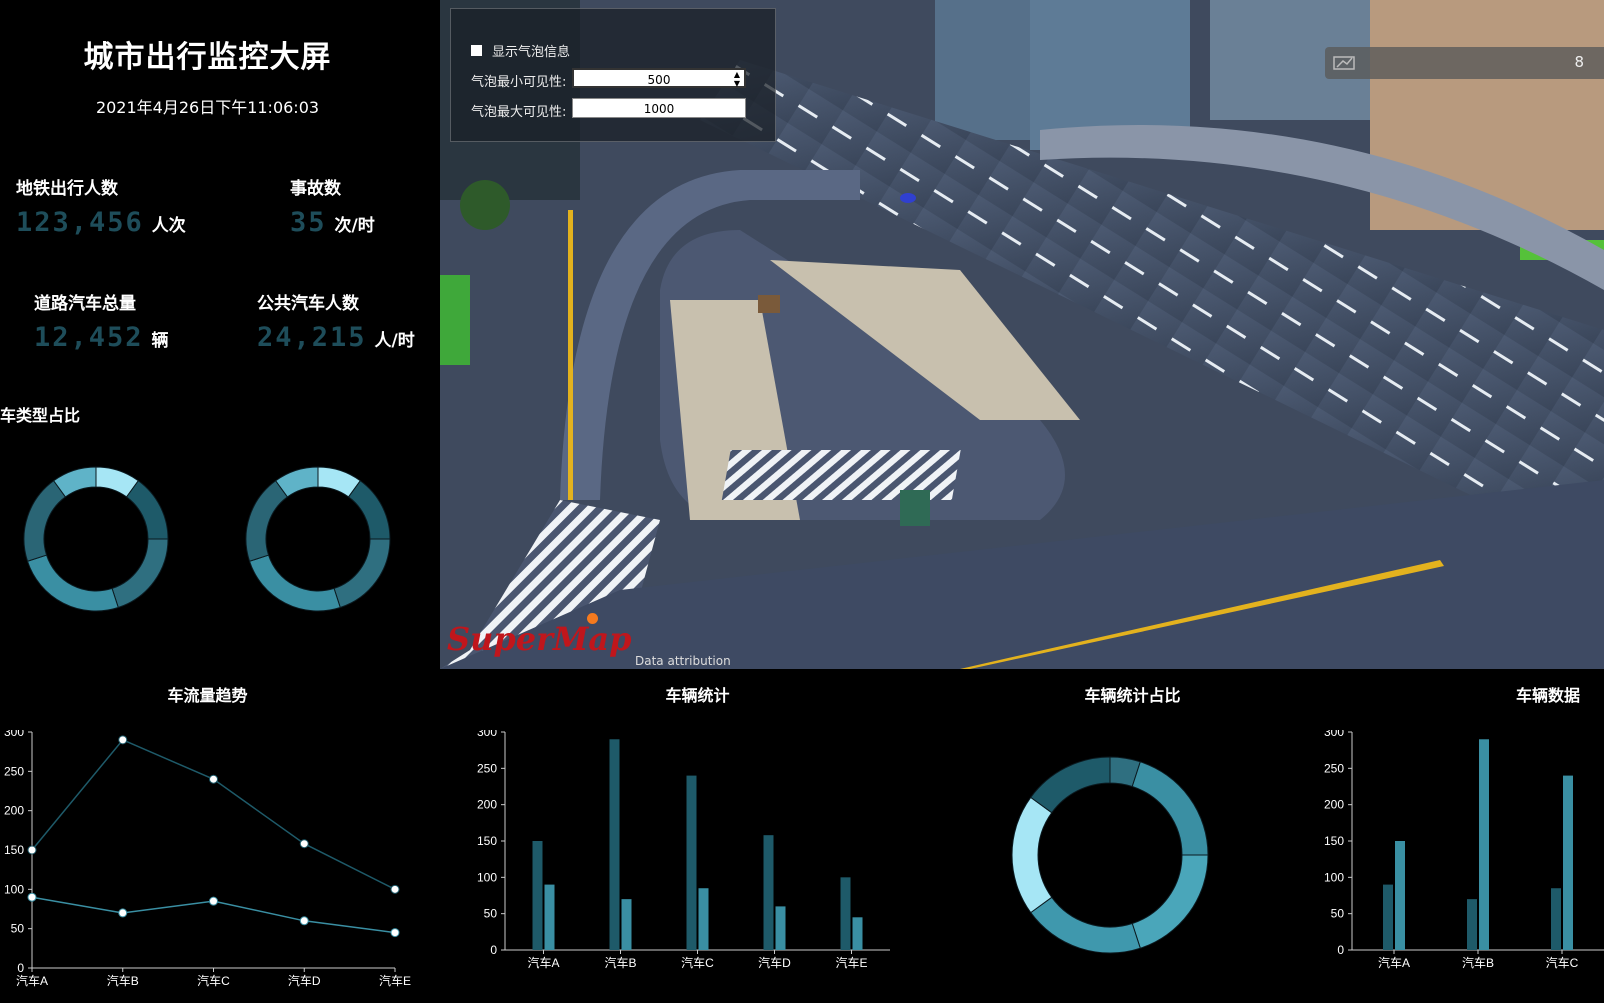 Image resolution: width=1604 pixels, height=1003 pixels. Describe the element at coordinates (207, 57) in the screenshot. I see `dashboard-title: 城市出行监控大屏` at that location.